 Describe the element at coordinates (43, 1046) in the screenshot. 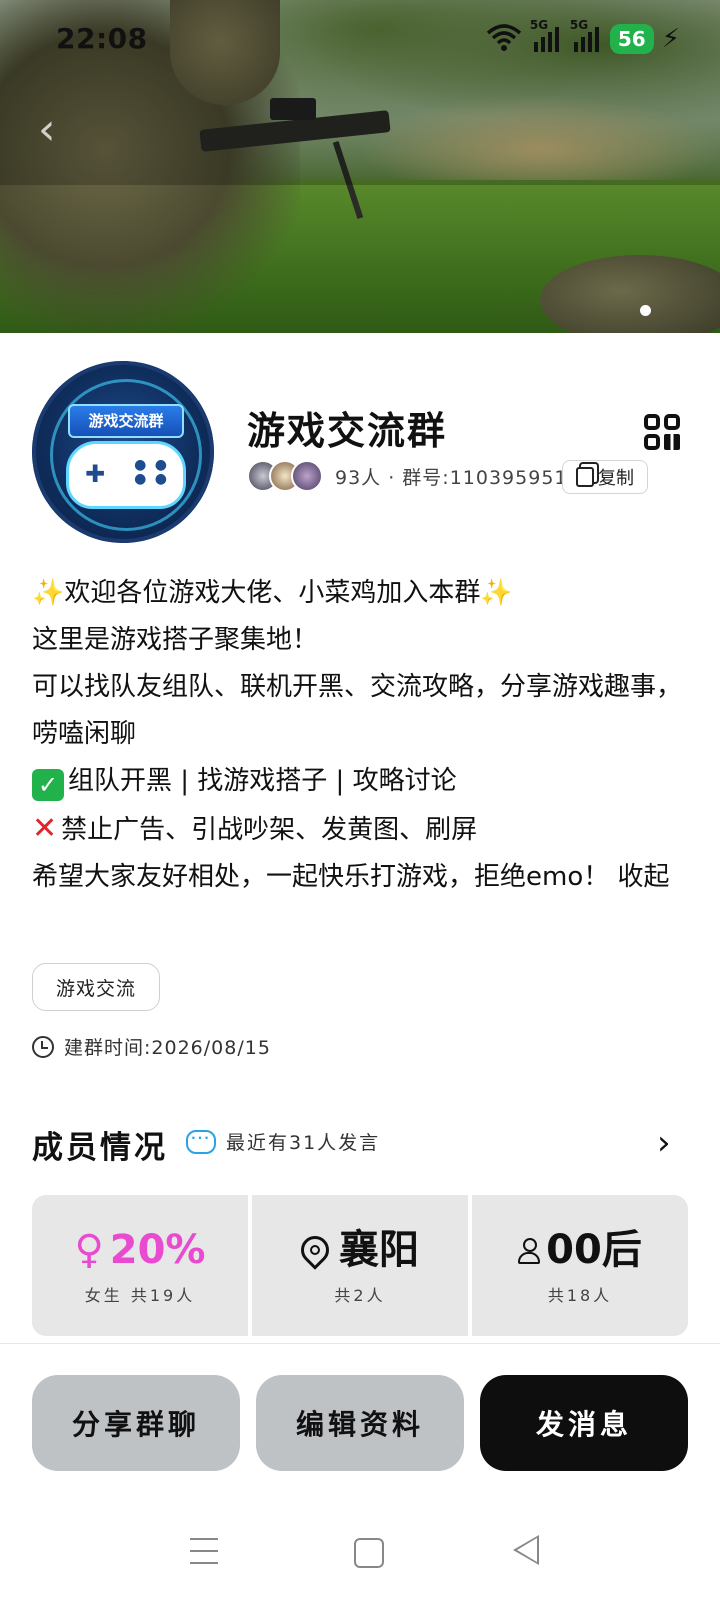

I see `clock-icon` at that location.